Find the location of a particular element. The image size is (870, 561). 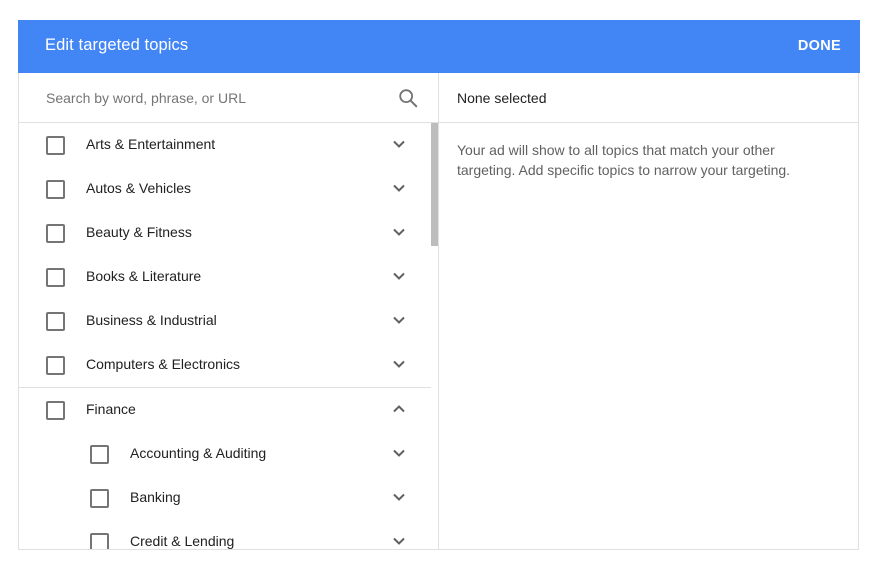

topic-label: Books & Literature is located at coordinates (144, 276).